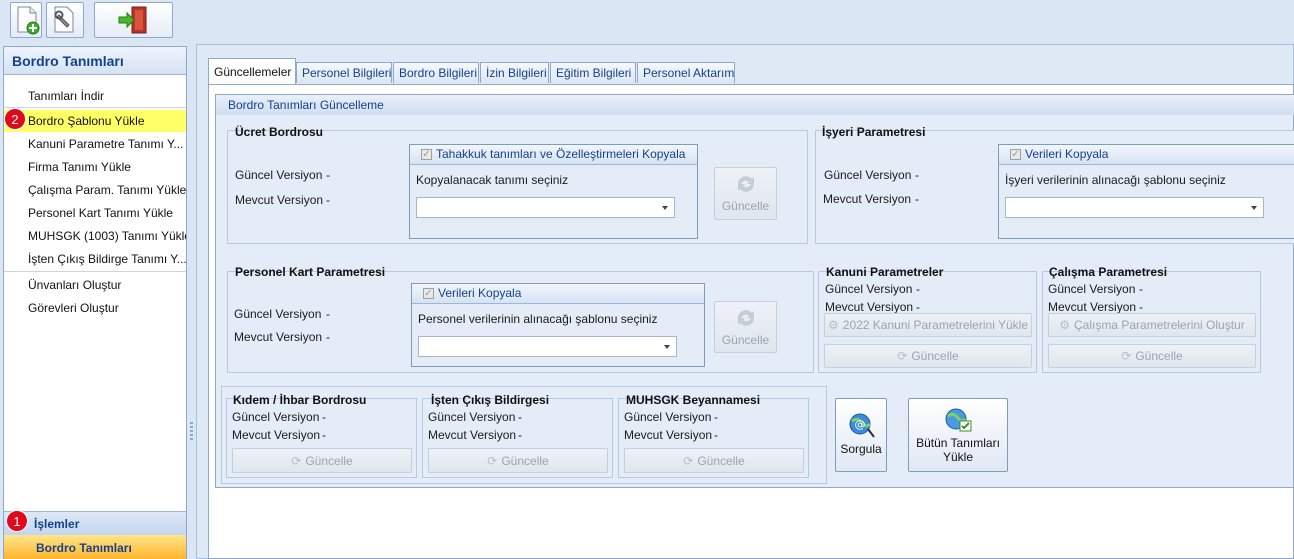 The width and height of the screenshot is (1294, 559). I want to click on query-label: Sorgula, so click(861, 449).